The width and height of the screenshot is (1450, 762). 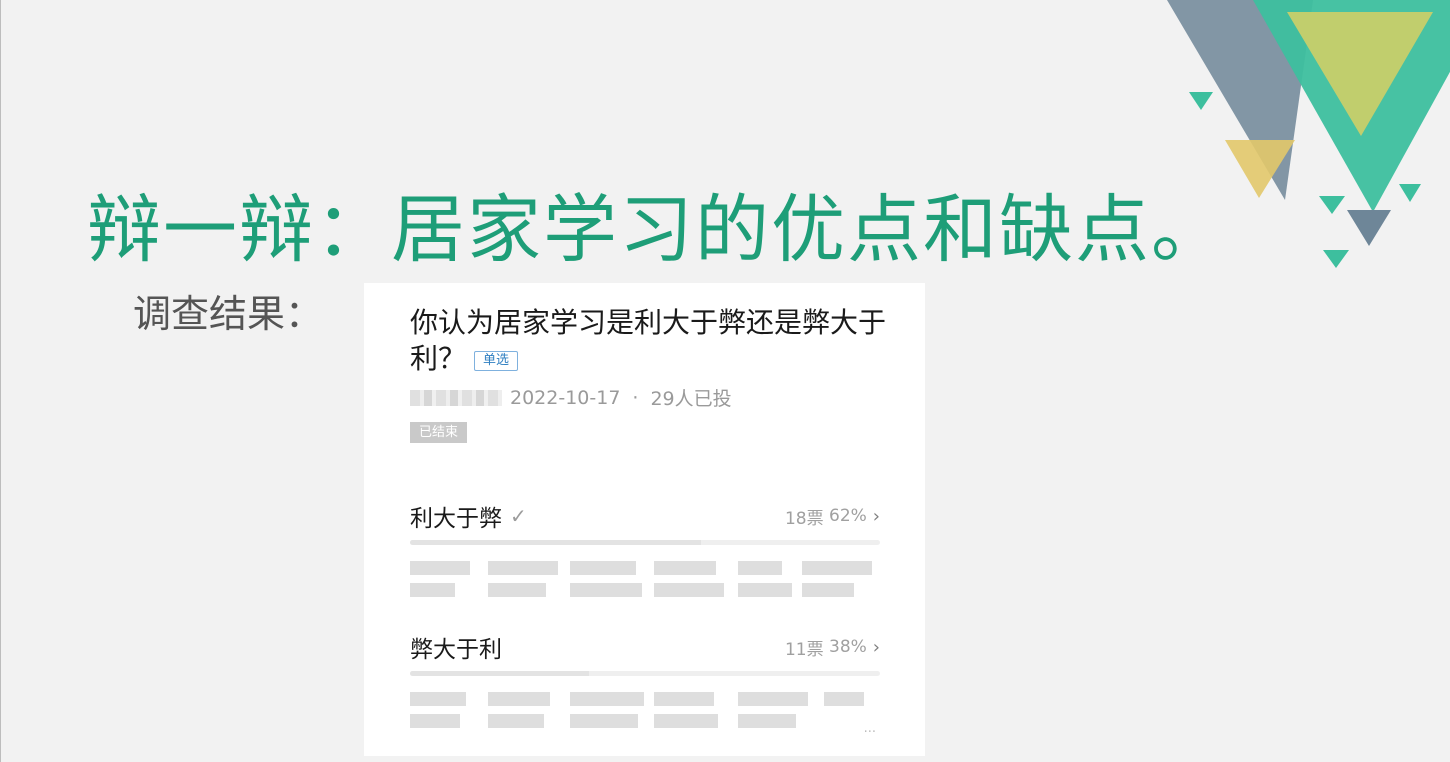 I want to click on option-label: 弊大于利, so click(x=456, y=650).